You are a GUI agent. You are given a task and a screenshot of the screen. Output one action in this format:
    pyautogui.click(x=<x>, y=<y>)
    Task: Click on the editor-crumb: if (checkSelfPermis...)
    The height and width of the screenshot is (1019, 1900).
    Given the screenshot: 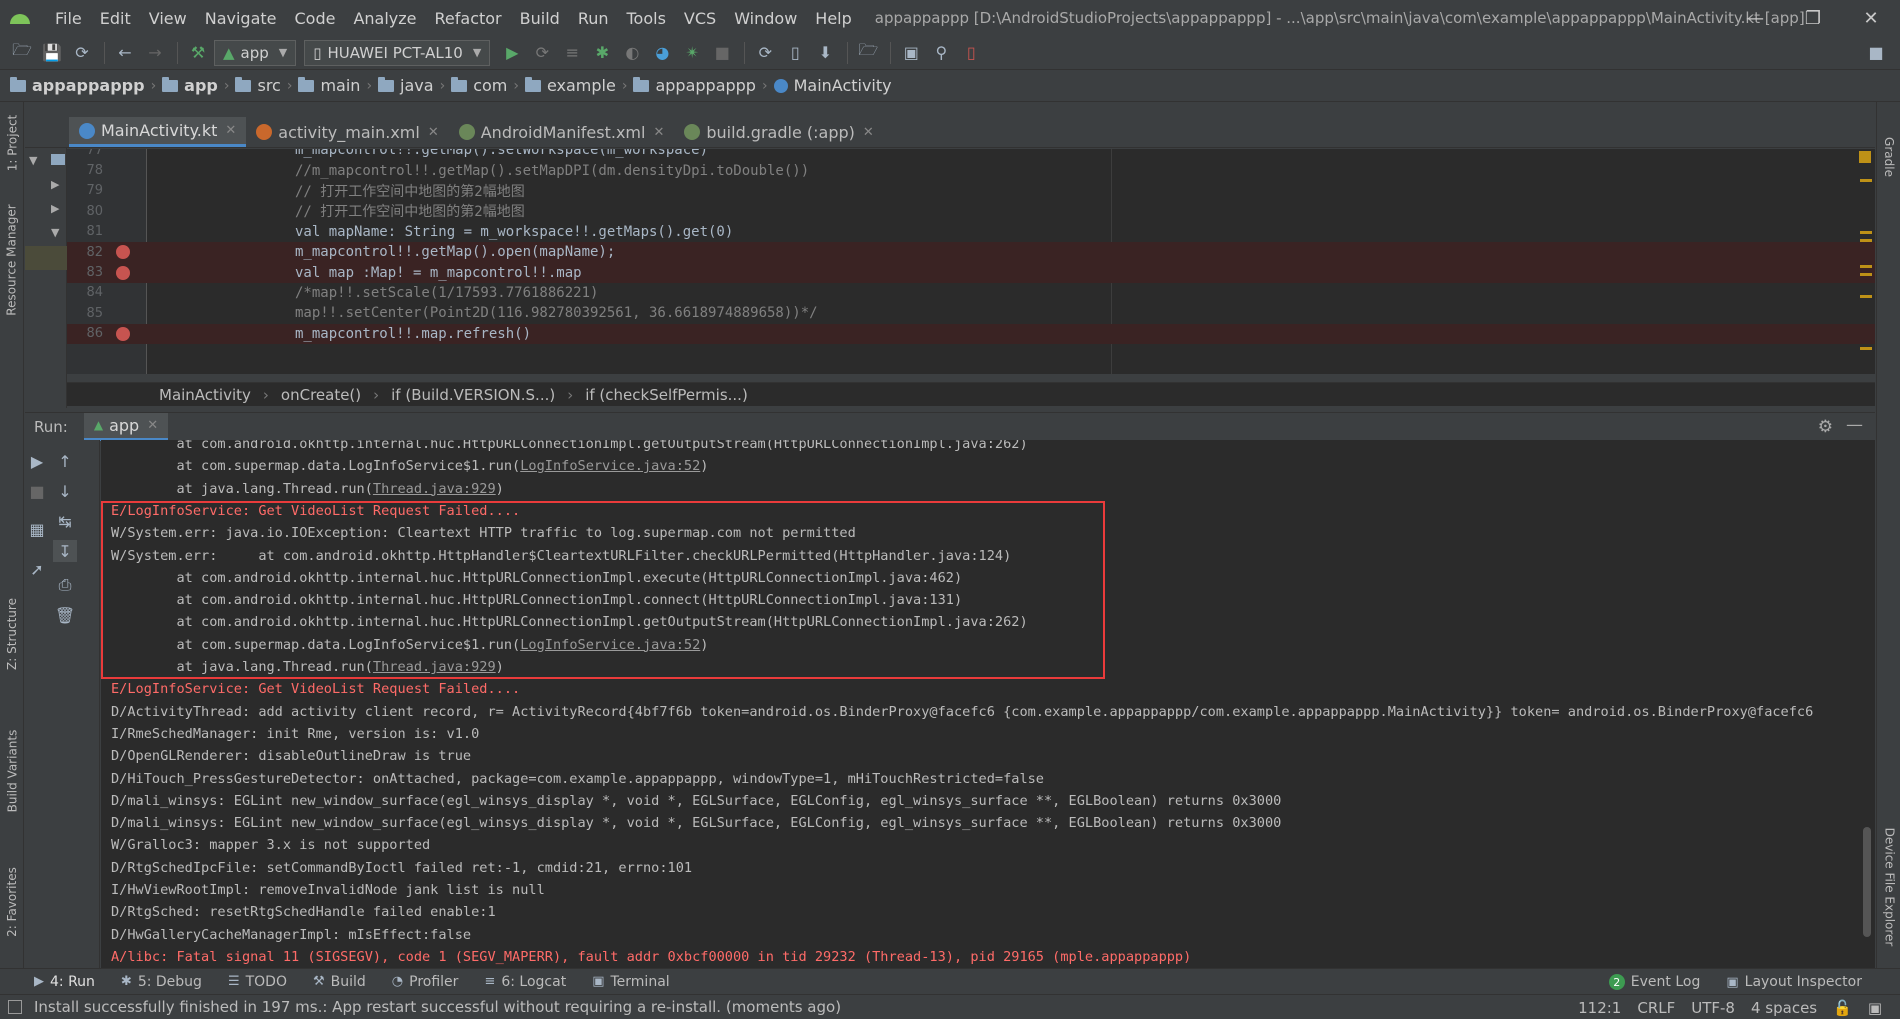 What is the action you would take?
    pyautogui.click(x=666, y=395)
    